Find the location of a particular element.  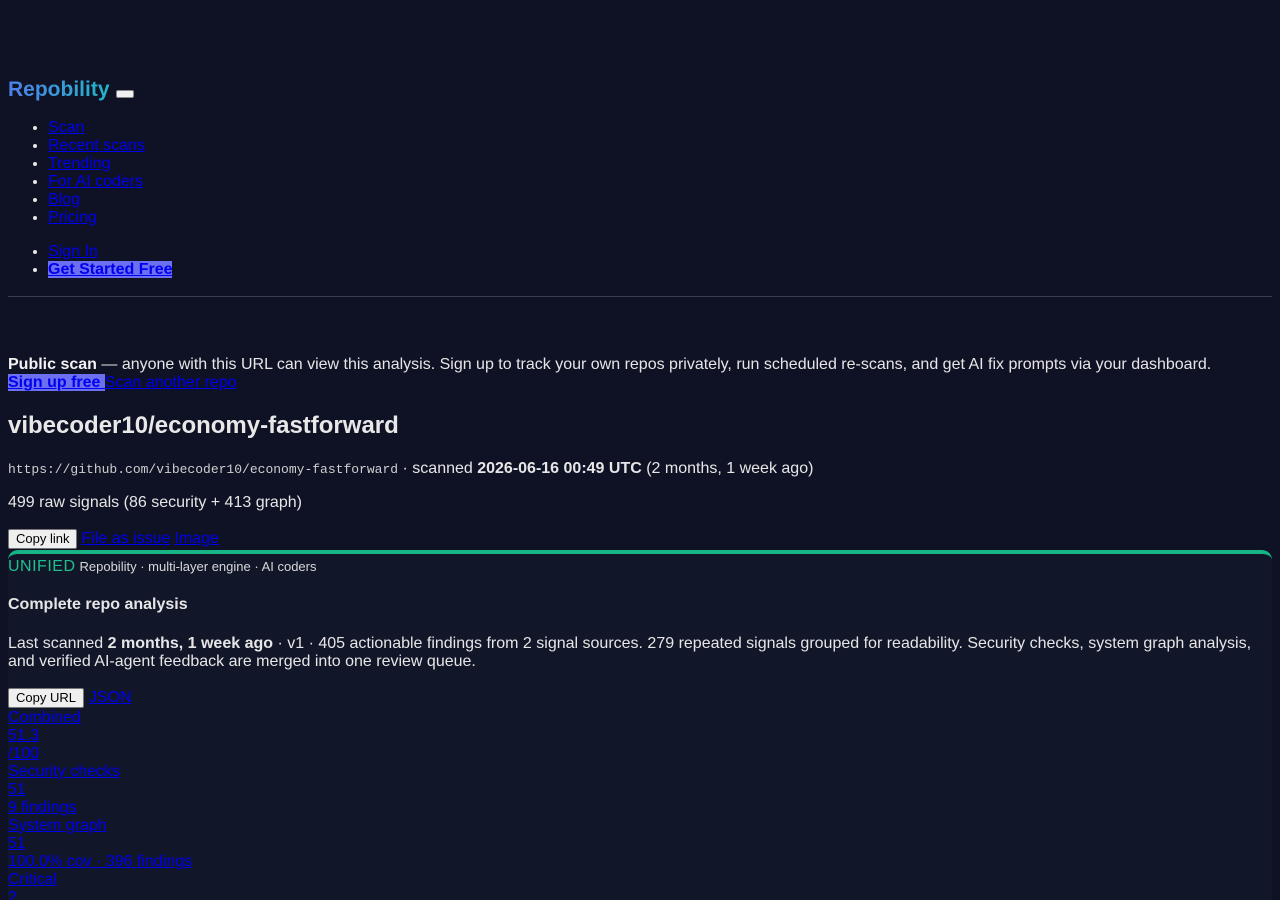

file-as-issue-link: File as issue is located at coordinates (125, 539).